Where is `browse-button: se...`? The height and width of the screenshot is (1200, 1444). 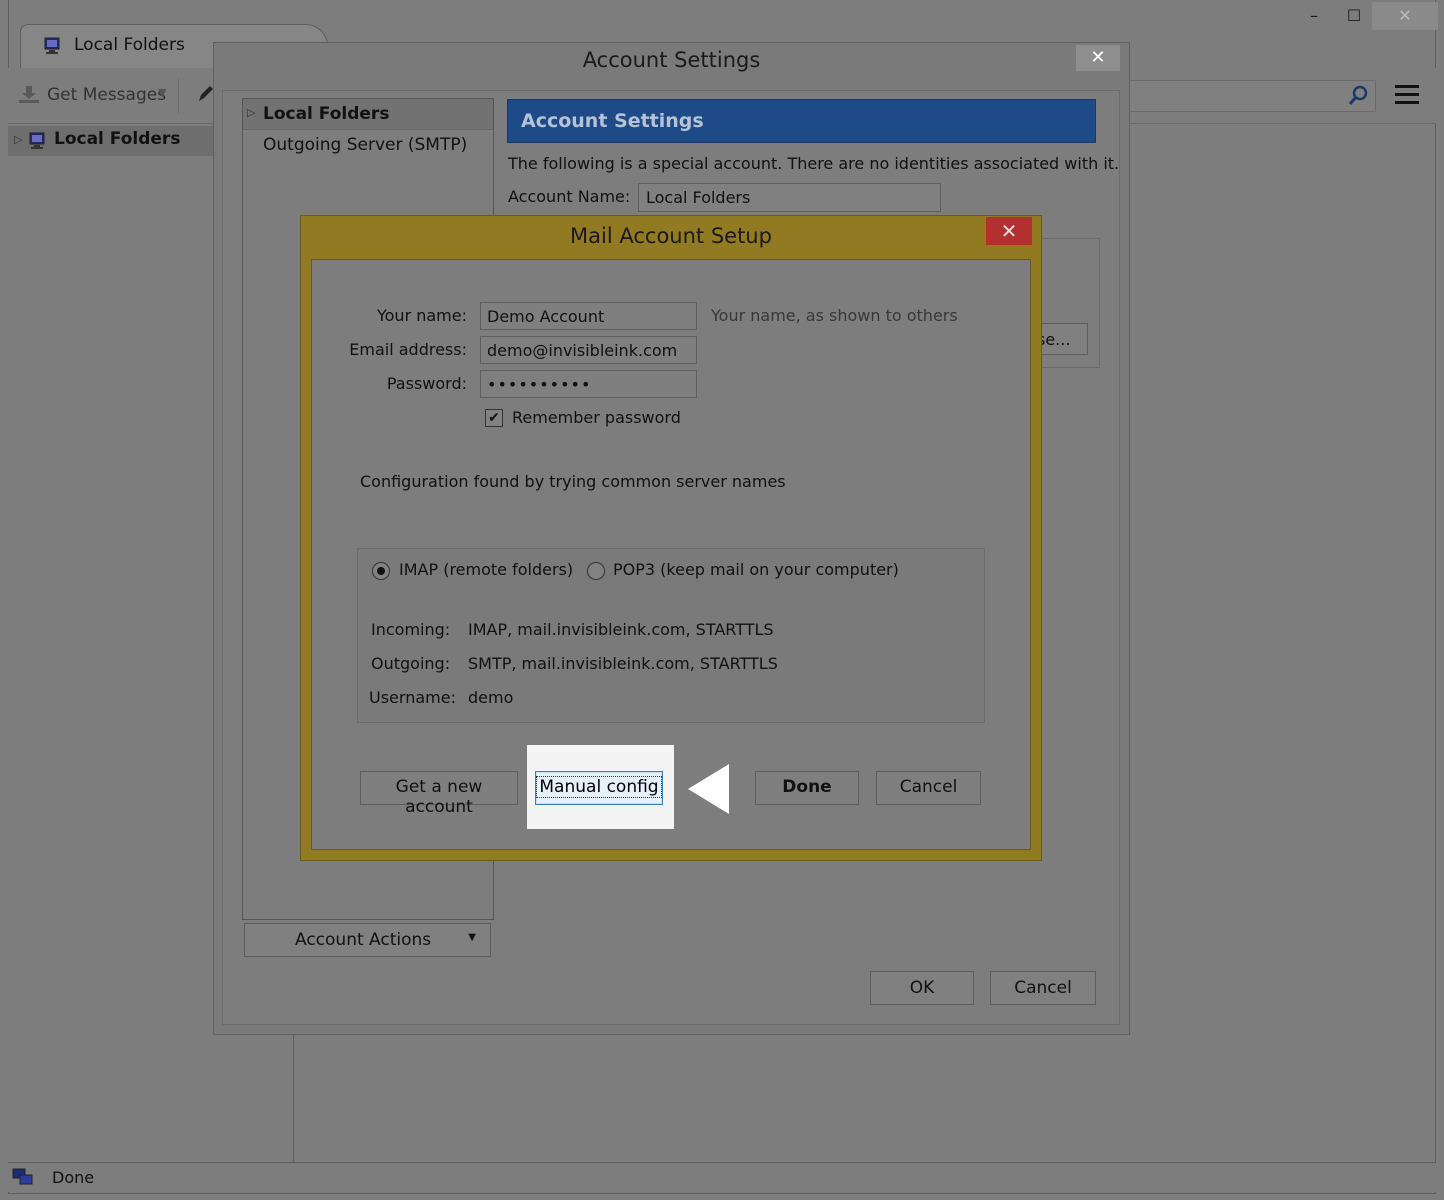
browse-button: se... is located at coordinates (1062, 339).